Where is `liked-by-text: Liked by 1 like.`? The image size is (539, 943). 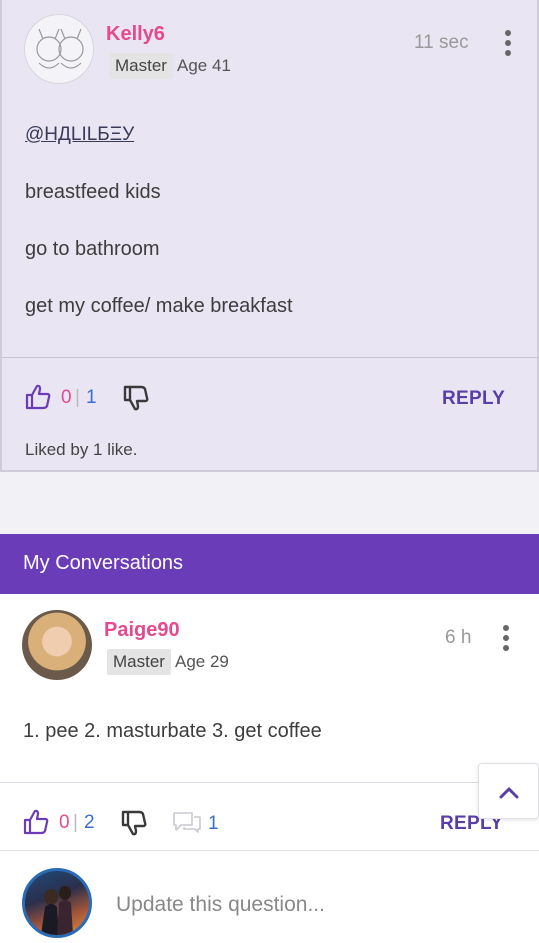 liked-by-text: Liked by 1 like. is located at coordinates (81, 450).